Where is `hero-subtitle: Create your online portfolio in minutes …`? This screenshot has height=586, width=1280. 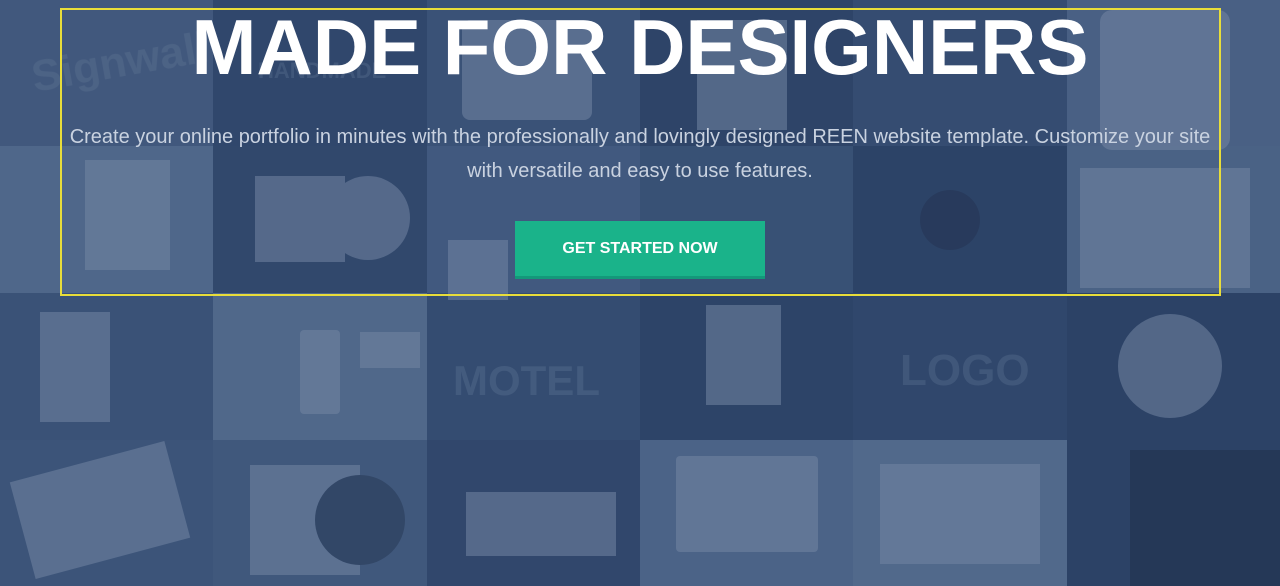 hero-subtitle: Create your online portfolio in minutes … is located at coordinates (640, 154).